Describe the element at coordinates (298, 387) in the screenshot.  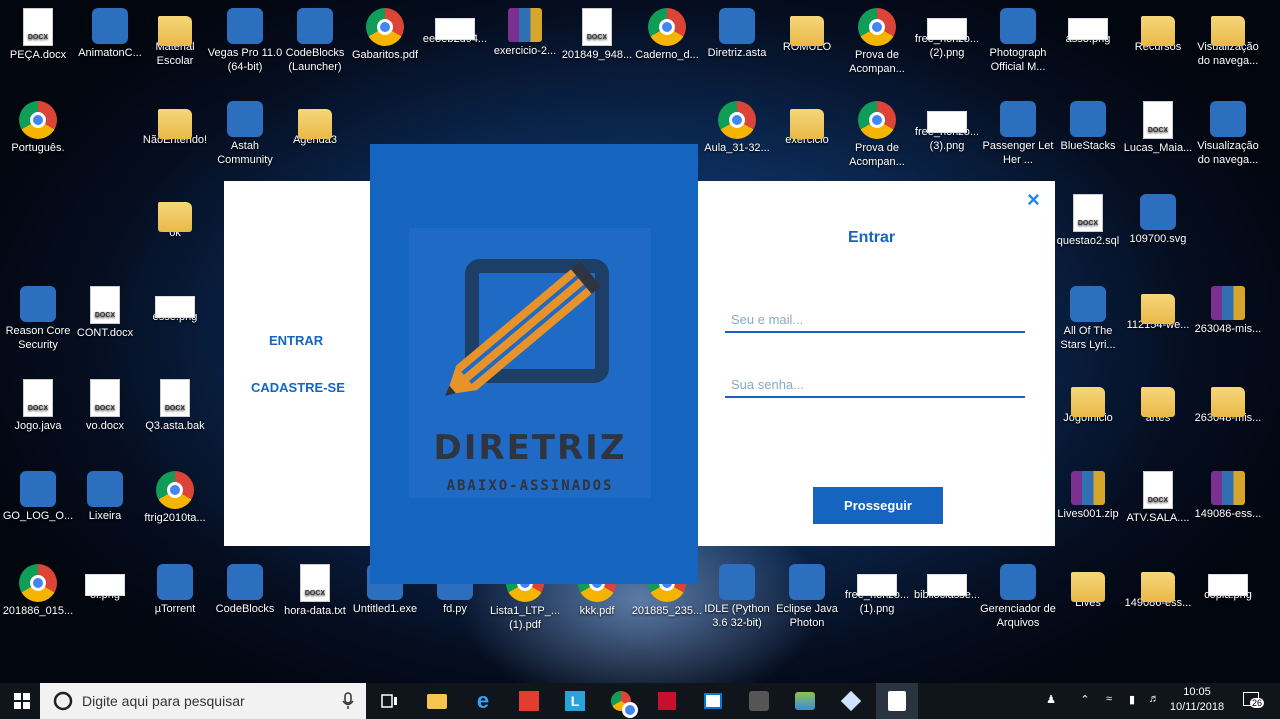
I see `cadastre-se-nav-button: CADASTRE-SE` at that location.